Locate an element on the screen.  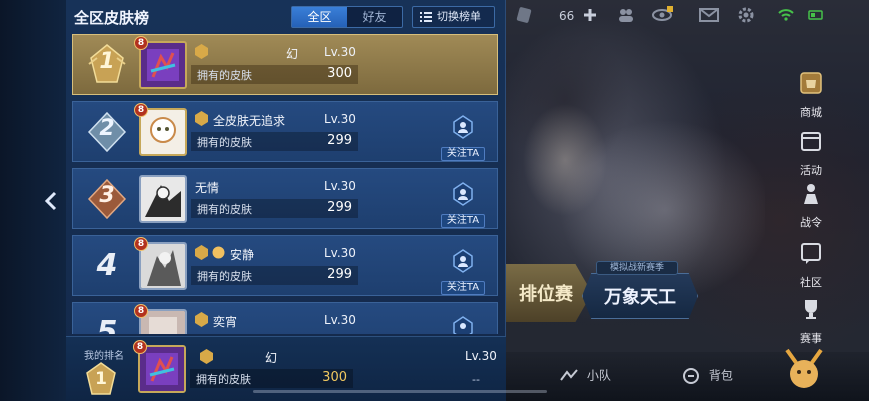
trophy-icon is located at coordinates (811, 309).